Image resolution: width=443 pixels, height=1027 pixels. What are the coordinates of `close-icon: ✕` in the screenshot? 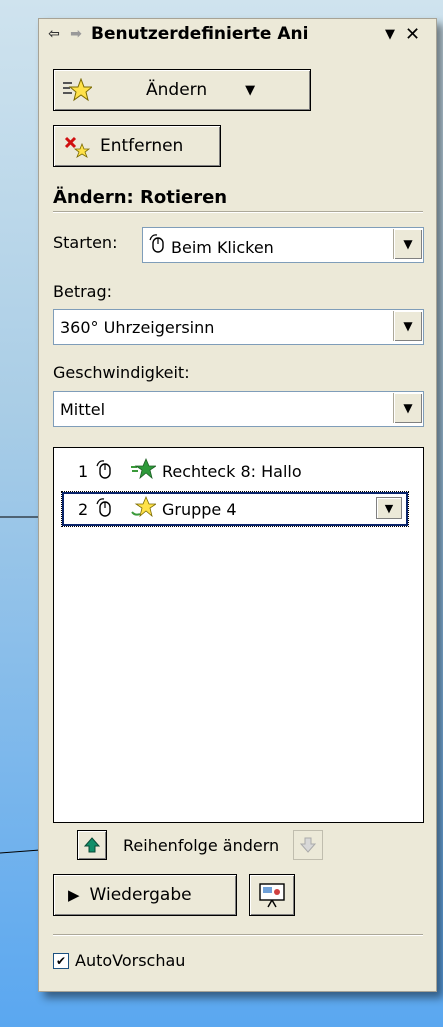 It's located at (412, 34).